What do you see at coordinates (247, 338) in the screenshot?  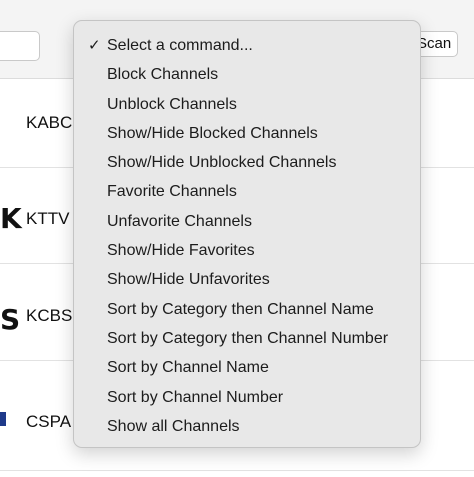 I see `menu-item-sort-category-number: Sort by Category then Channel Number` at bounding box center [247, 338].